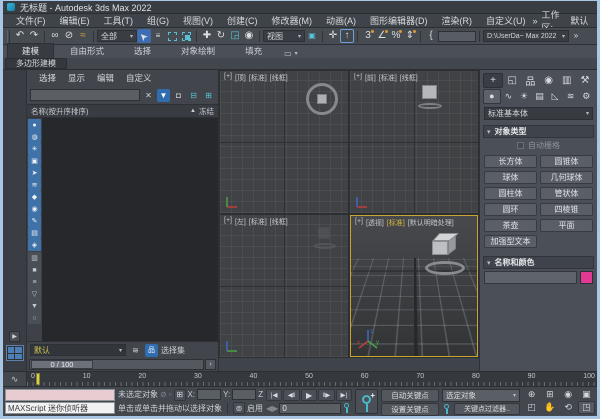 Image resolution: width=600 pixels, height=419 pixels. What do you see at coordinates (566, 225) in the screenshot?
I see `primitive-button: 平面` at bounding box center [566, 225].